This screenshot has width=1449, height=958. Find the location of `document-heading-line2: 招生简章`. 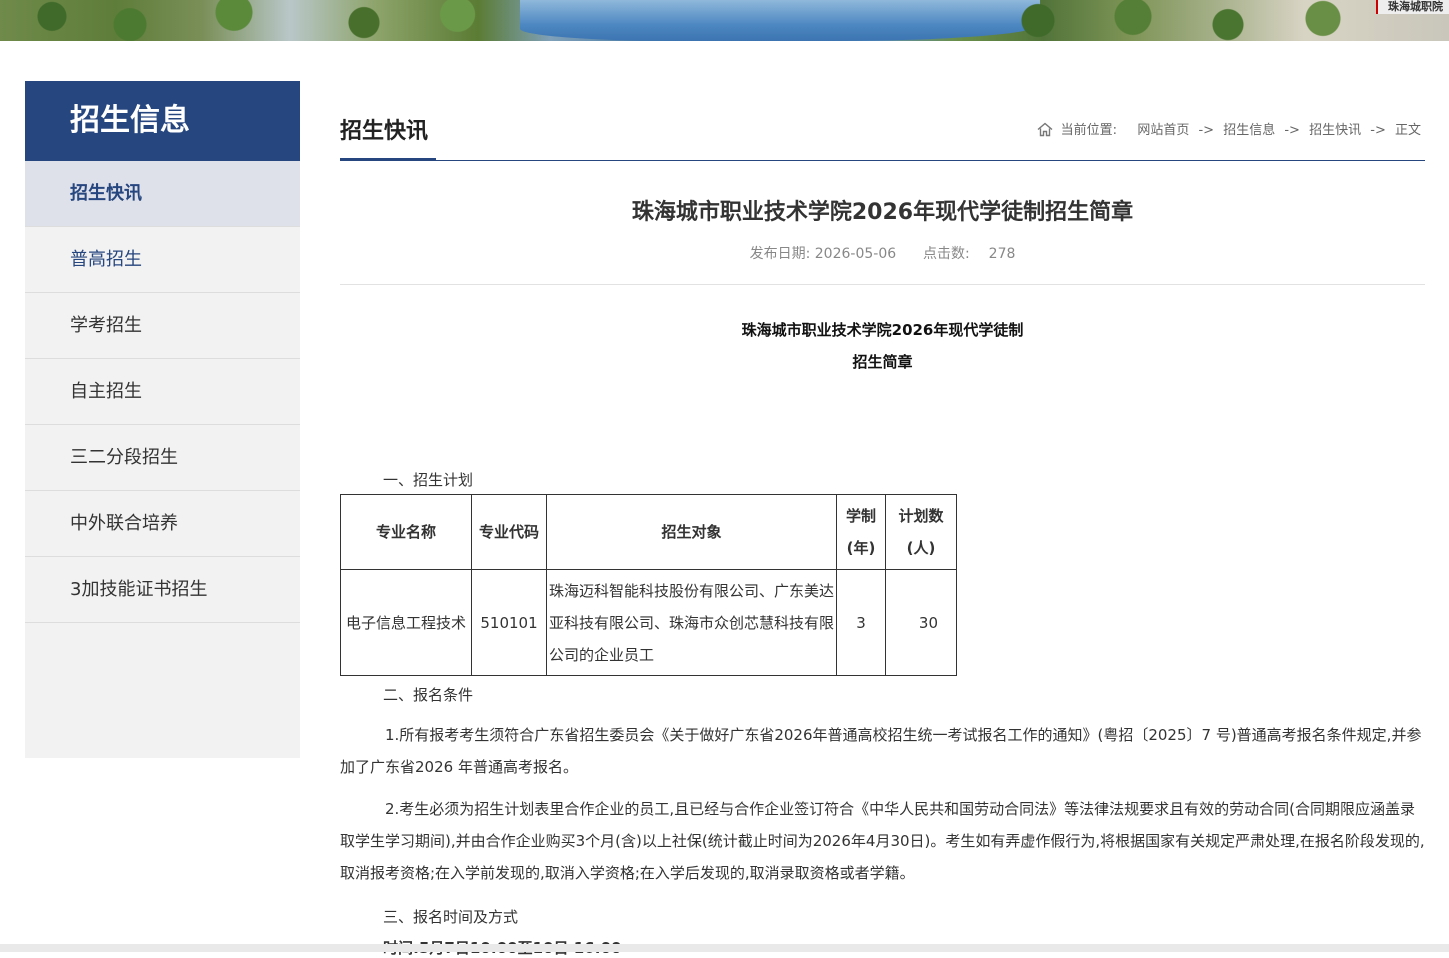

document-heading-line2: 招生简章 is located at coordinates (882, 362).